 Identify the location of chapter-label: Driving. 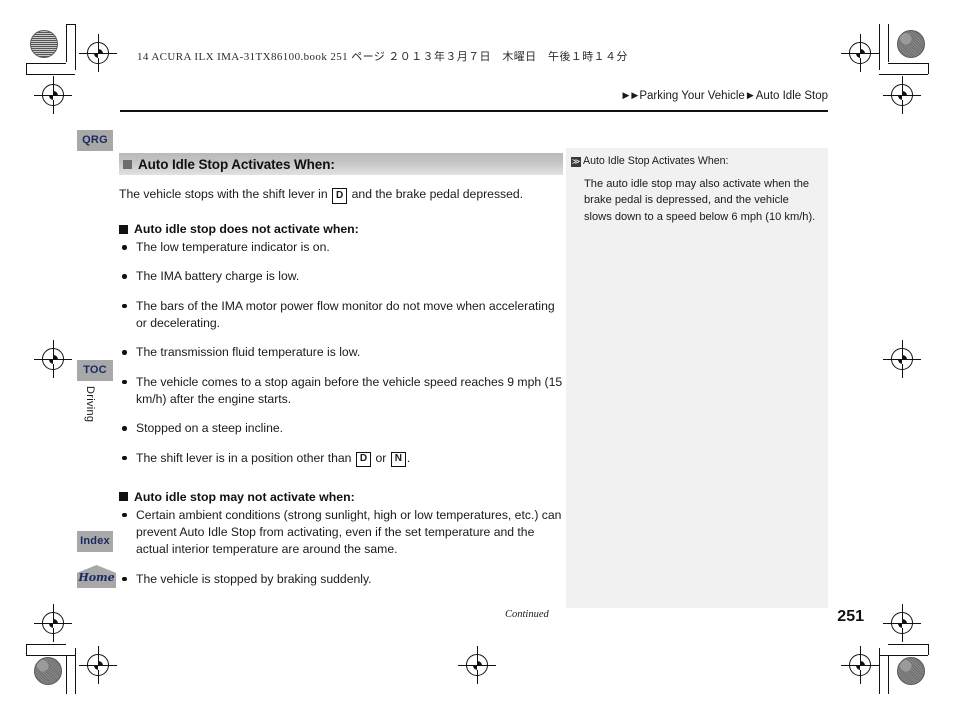
(90, 404).